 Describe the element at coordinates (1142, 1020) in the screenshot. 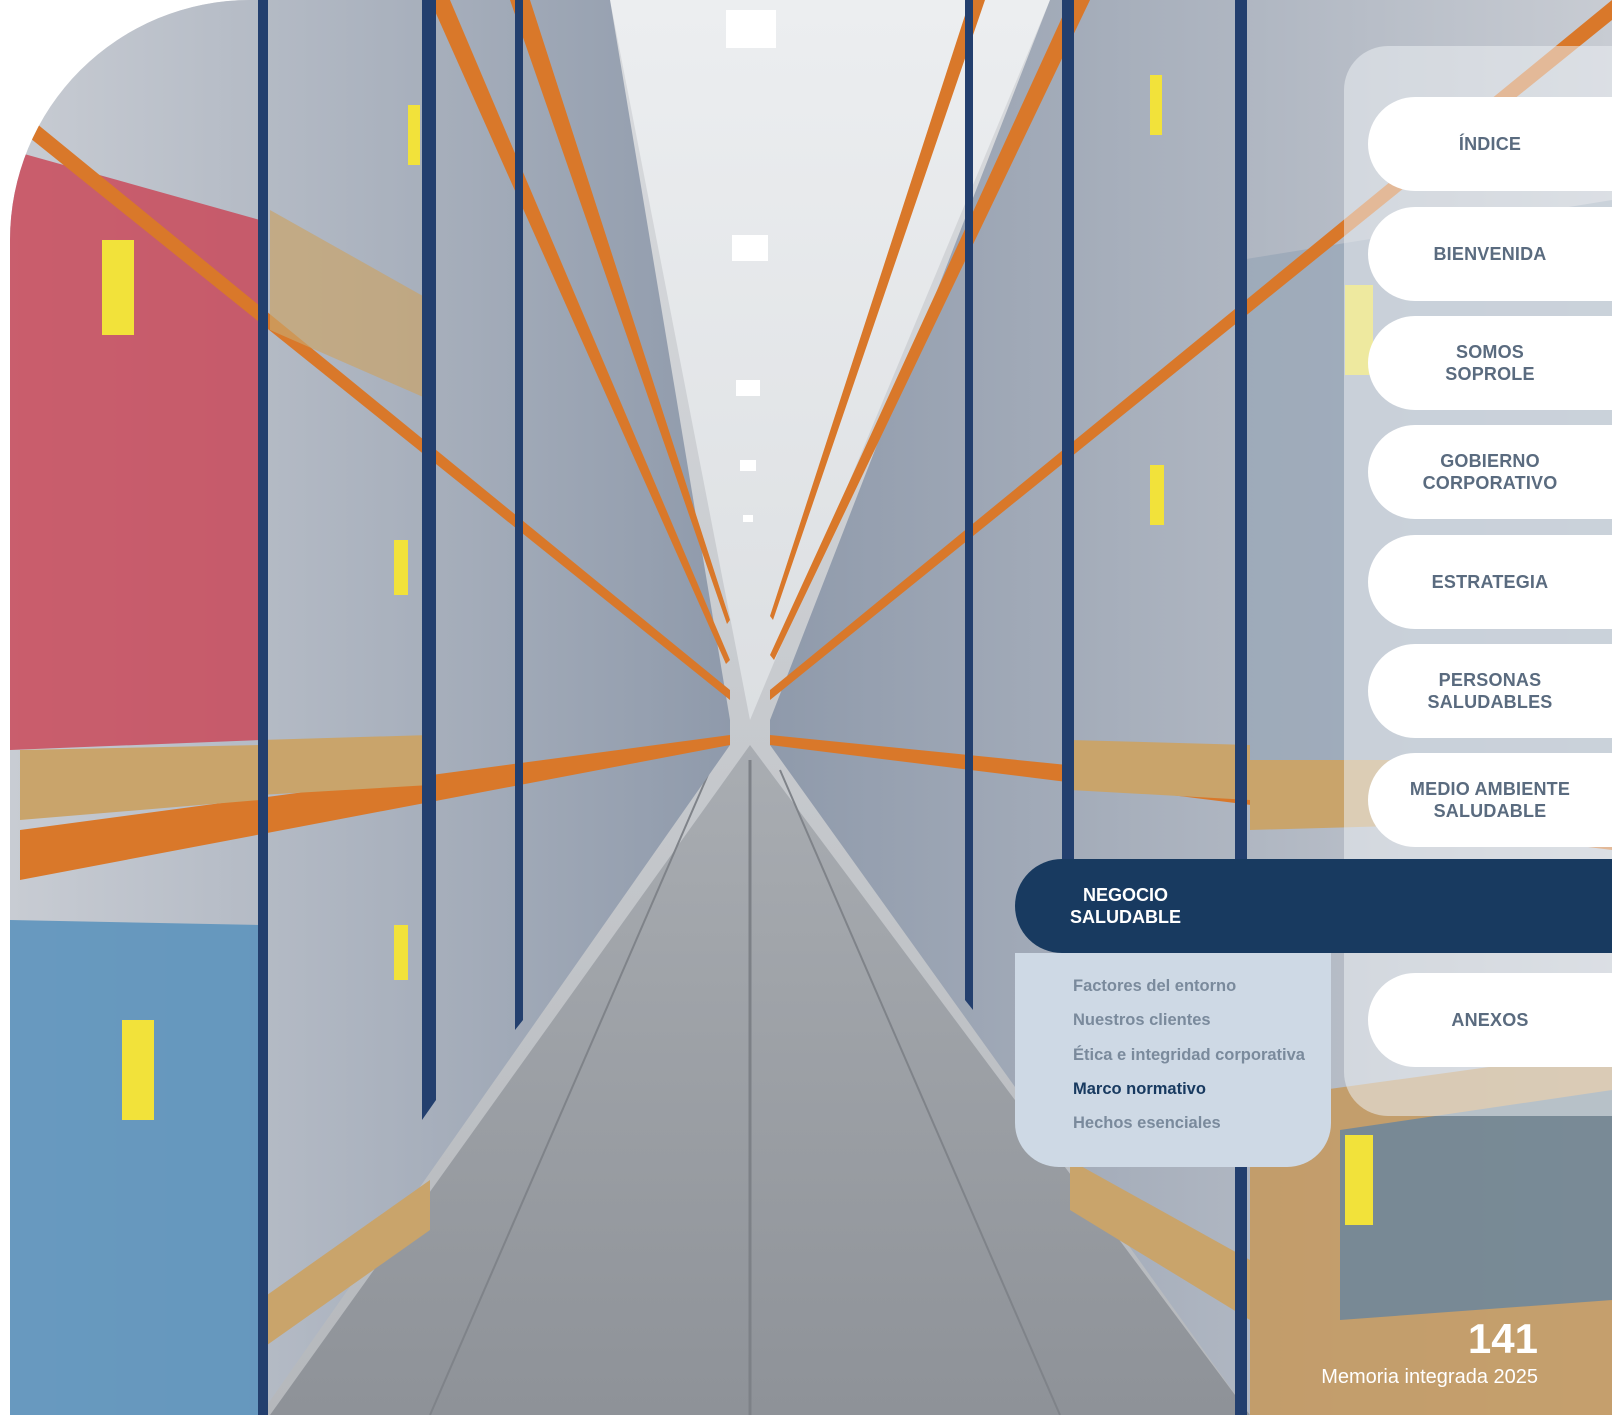

I see `submenu-item-nuestros-clientes: Nuestros clientes` at that location.